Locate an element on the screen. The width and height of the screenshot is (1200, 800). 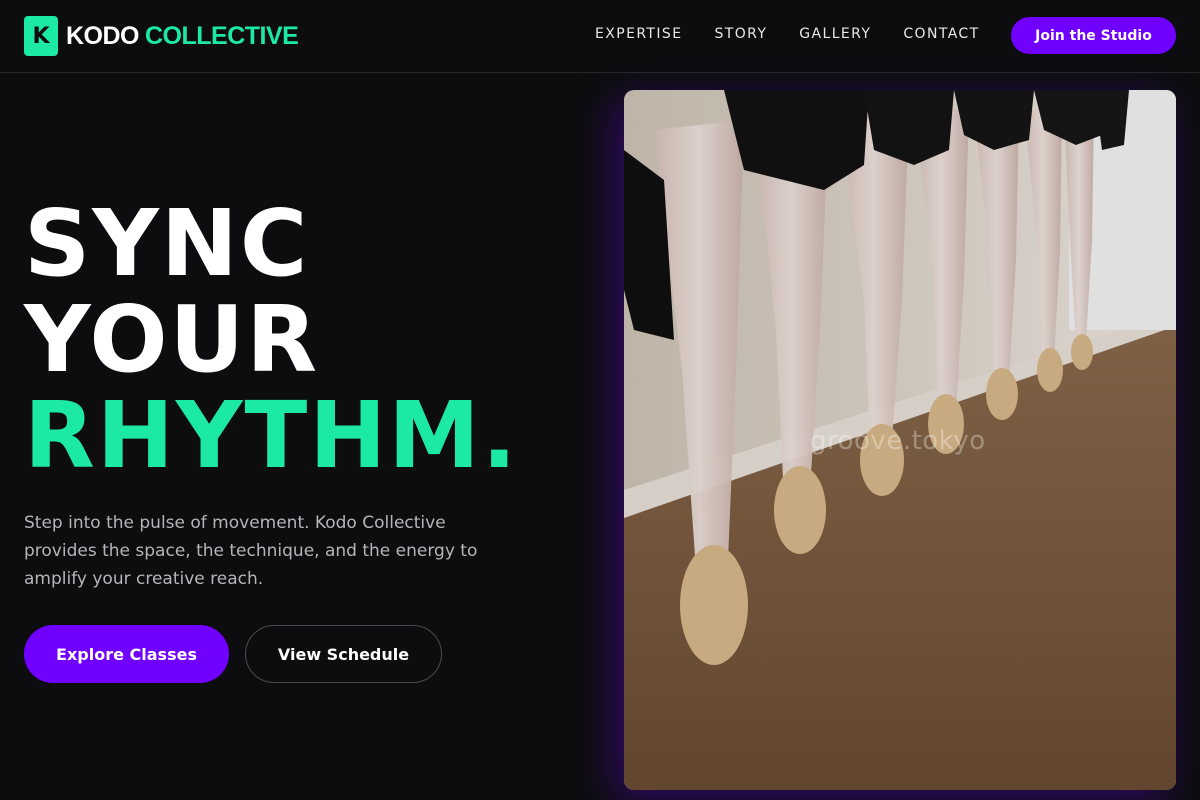
photo-watermark: groove.tokyo is located at coordinates (898, 441).